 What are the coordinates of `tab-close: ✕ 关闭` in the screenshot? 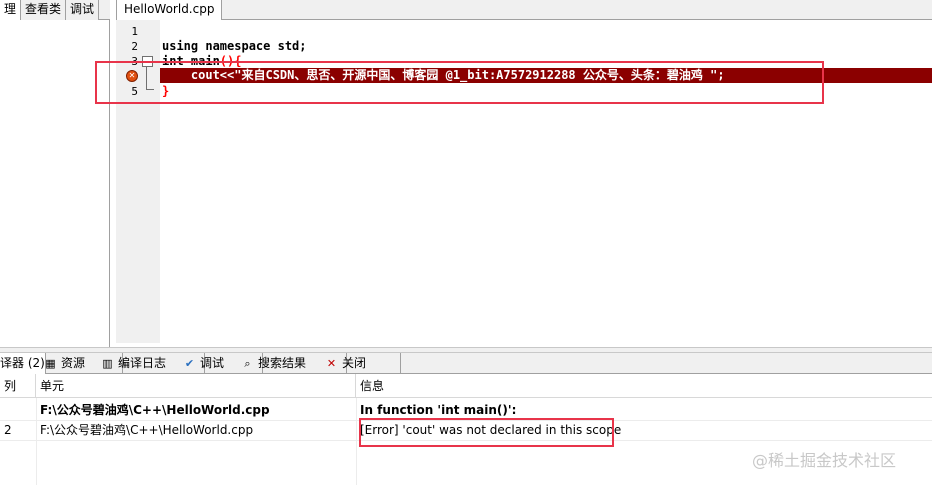 It's located at (361, 363).